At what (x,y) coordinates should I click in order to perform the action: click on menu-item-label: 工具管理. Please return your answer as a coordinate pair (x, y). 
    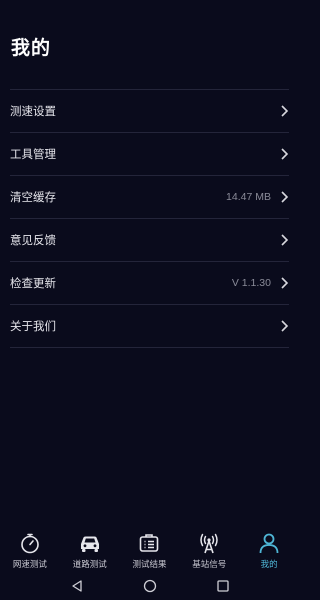
    Looking at the image, I should click on (33, 154).